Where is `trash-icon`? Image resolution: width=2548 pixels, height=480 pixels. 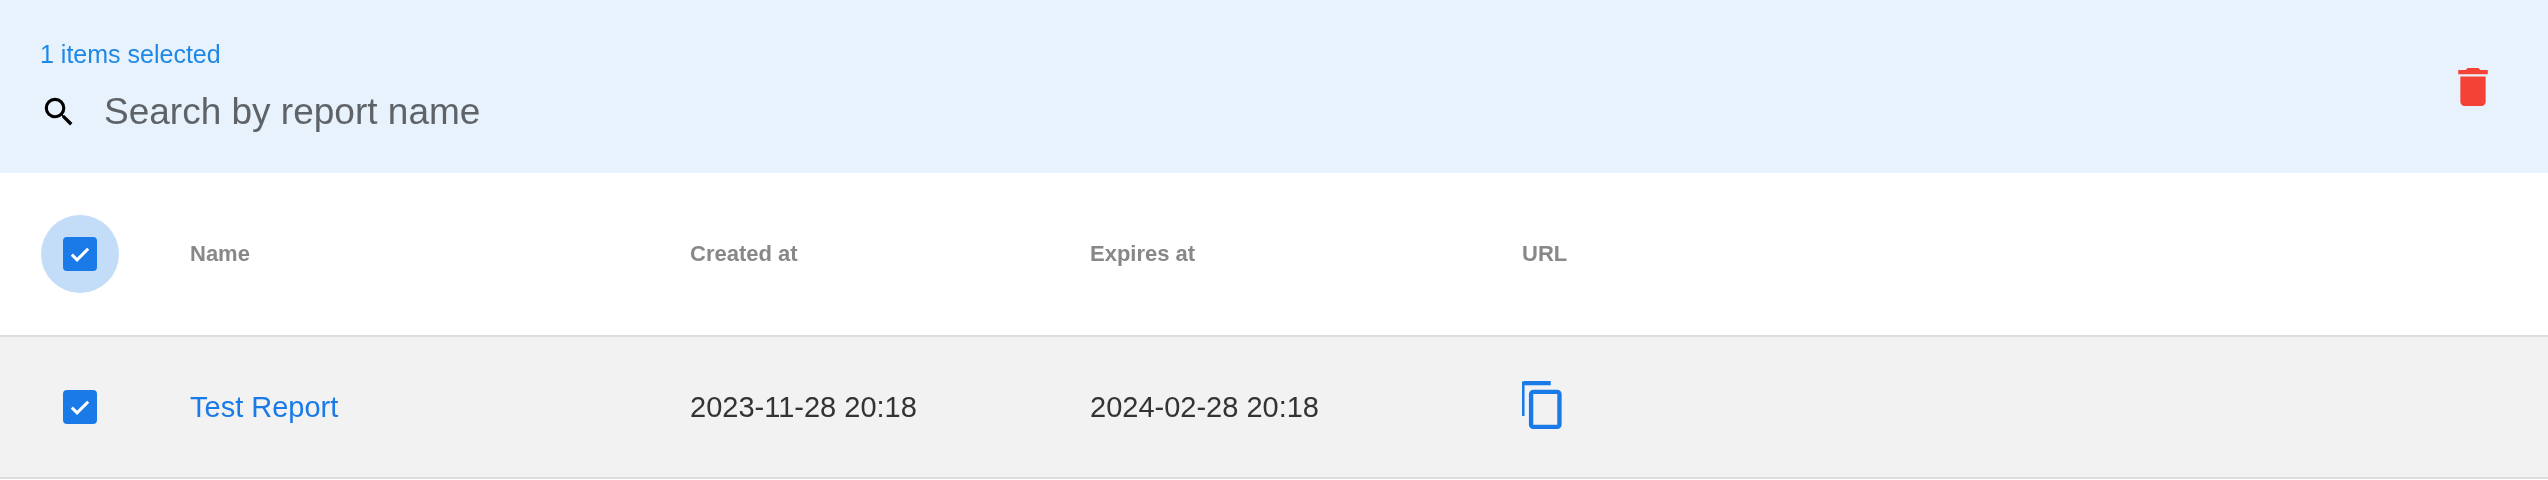
trash-icon is located at coordinates (2473, 86).